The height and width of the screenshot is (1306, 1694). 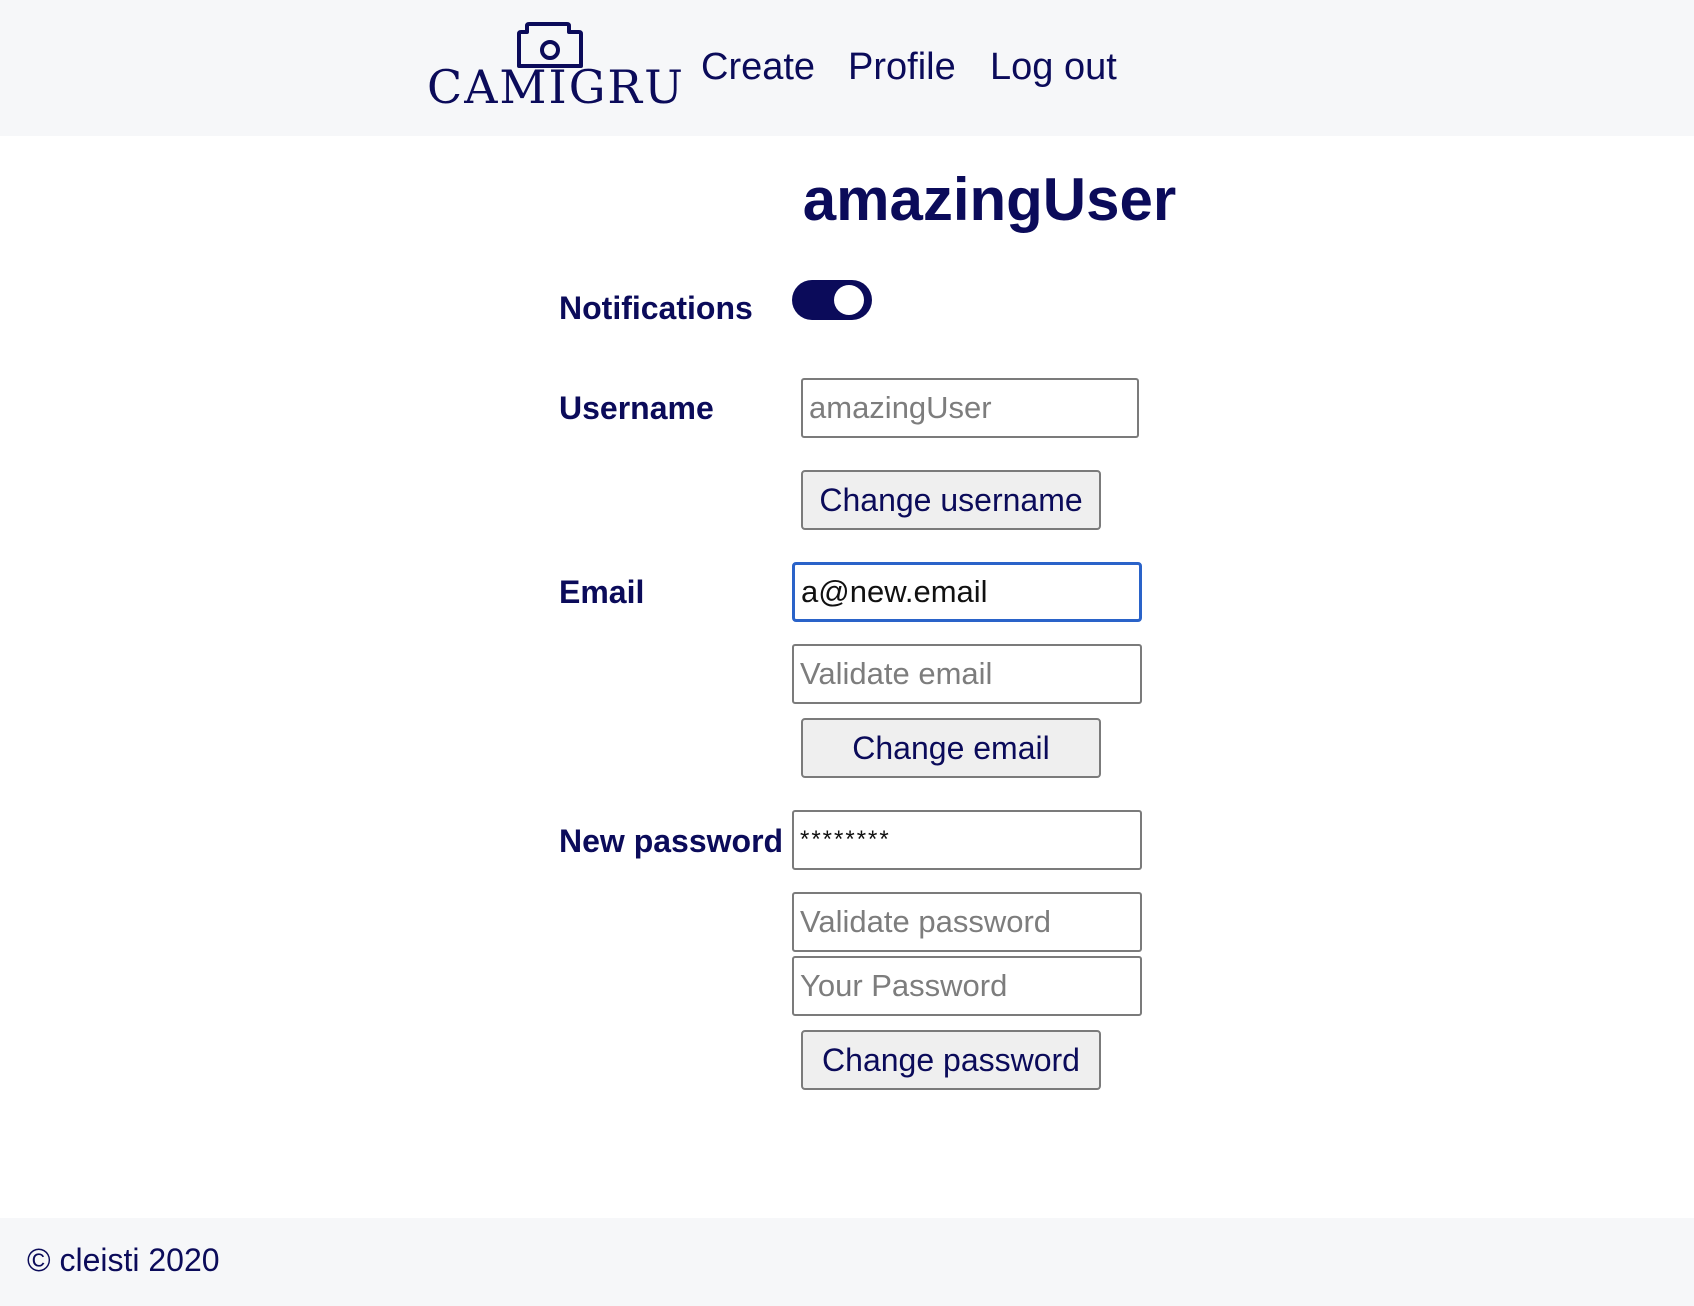 What do you see at coordinates (951, 500) in the screenshot?
I see `change-username-button: Change username` at bounding box center [951, 500].